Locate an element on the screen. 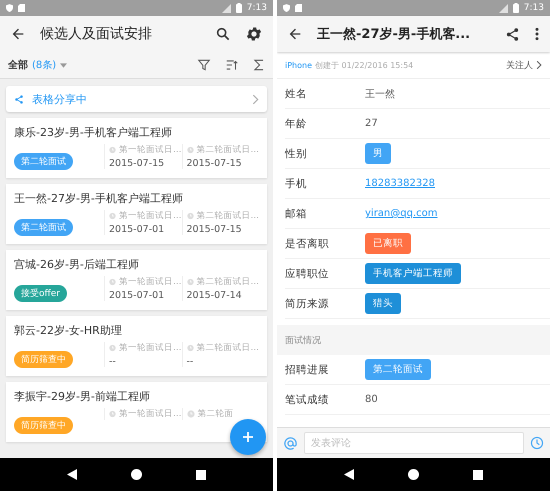 Image resolution: width=550 pixels, height=491 pixels. filter-icon is located at coordinates (204, 65).